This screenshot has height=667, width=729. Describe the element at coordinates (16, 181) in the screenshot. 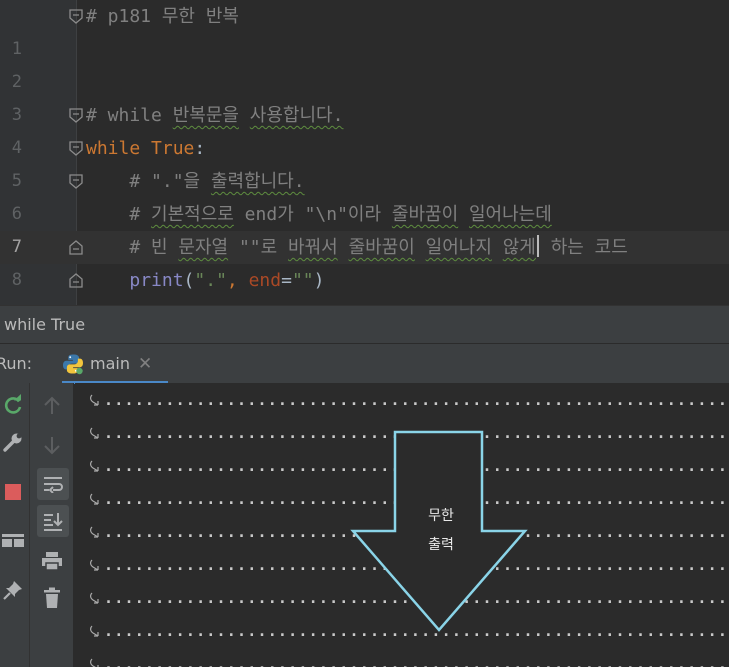

I see `line-number: 5` at that location.